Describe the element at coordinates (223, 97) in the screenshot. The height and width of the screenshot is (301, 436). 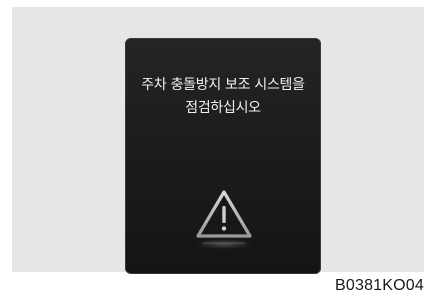
I see `warning-message: 주차 충돌방지 보조 시스템을 점검하십시오` at that location.